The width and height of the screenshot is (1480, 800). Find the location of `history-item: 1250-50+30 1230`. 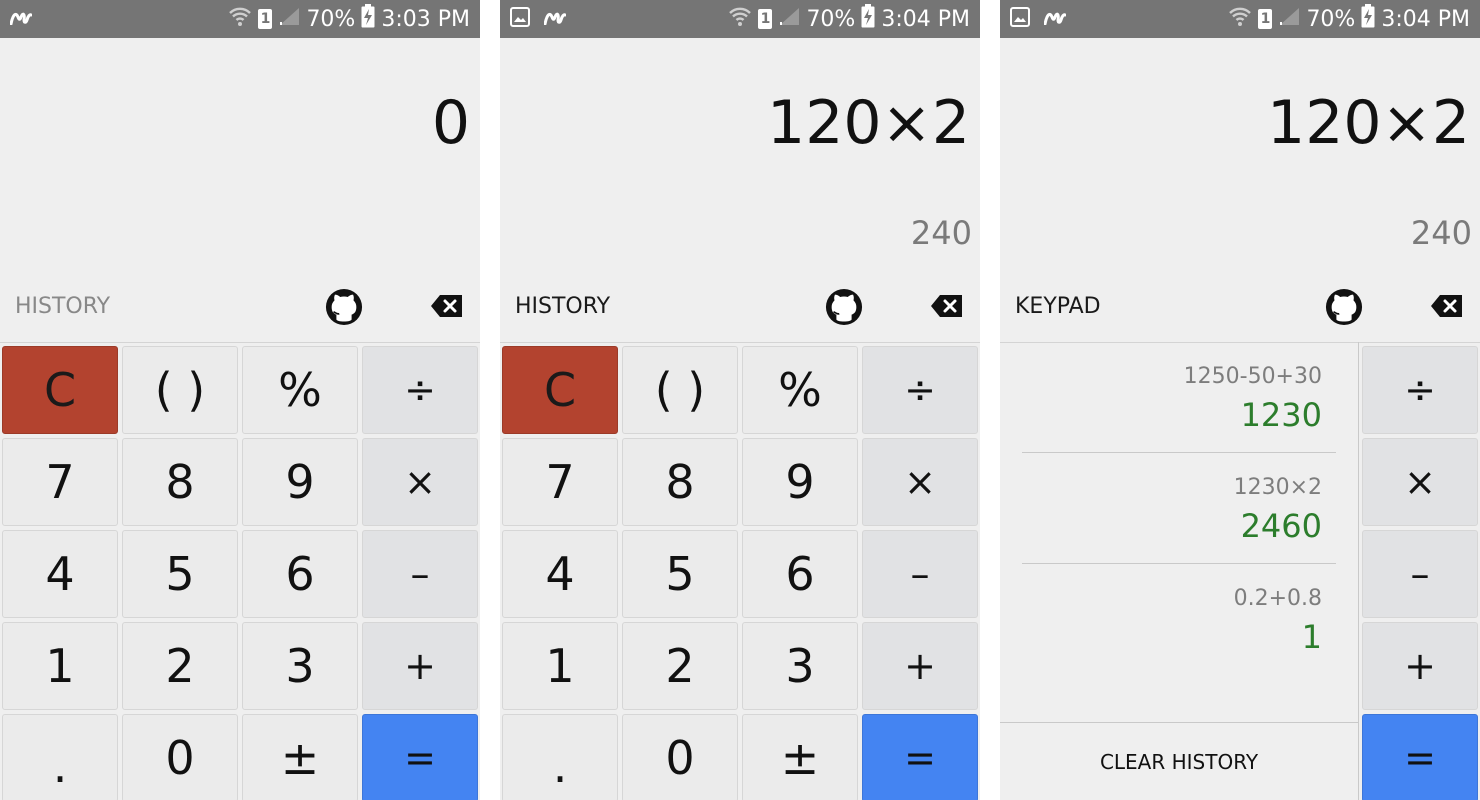

history-item: 1250-50+30 1230 is located at coordinates (1179, 397).